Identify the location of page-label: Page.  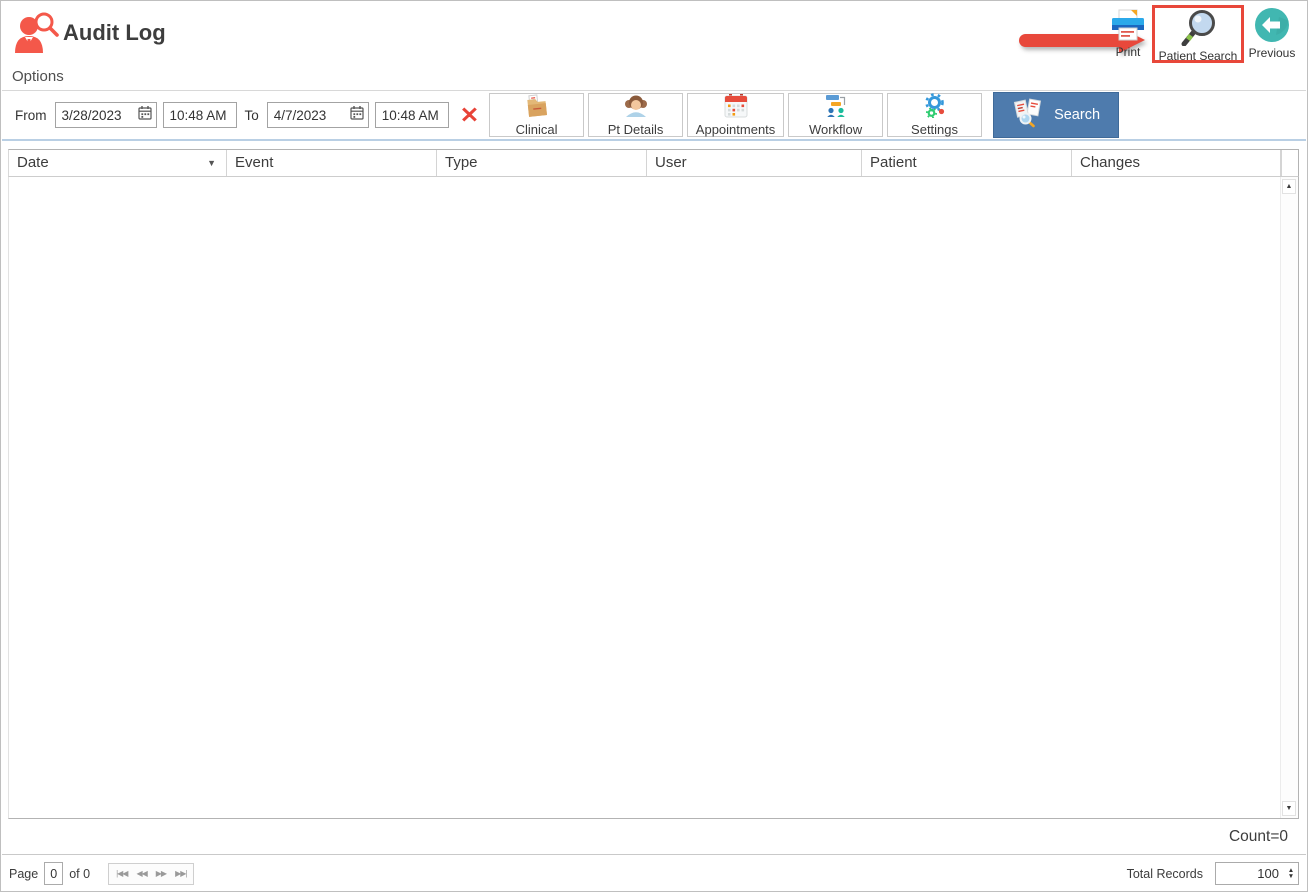
(24, 873).